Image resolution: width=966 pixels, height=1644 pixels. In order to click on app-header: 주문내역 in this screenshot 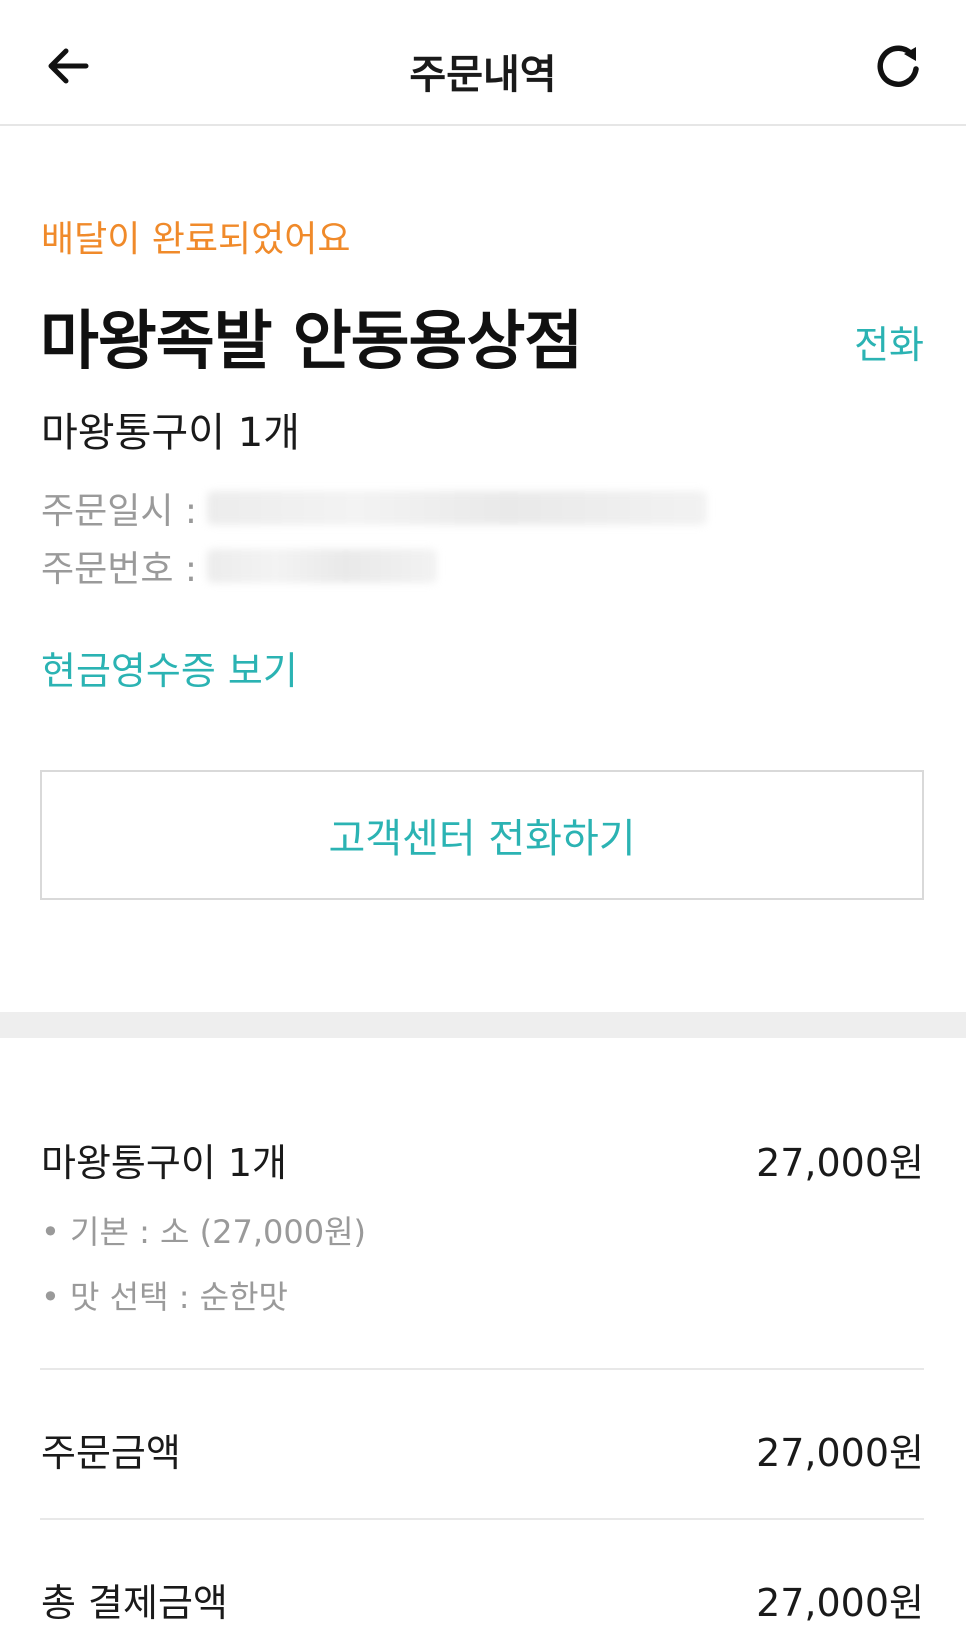, I will do `click(483, 63)`.